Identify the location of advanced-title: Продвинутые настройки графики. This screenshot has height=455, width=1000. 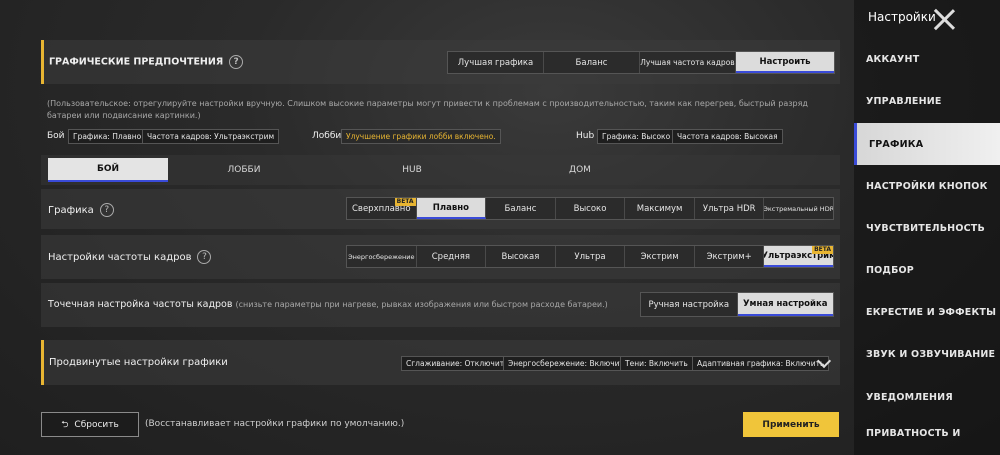
(138, 362).